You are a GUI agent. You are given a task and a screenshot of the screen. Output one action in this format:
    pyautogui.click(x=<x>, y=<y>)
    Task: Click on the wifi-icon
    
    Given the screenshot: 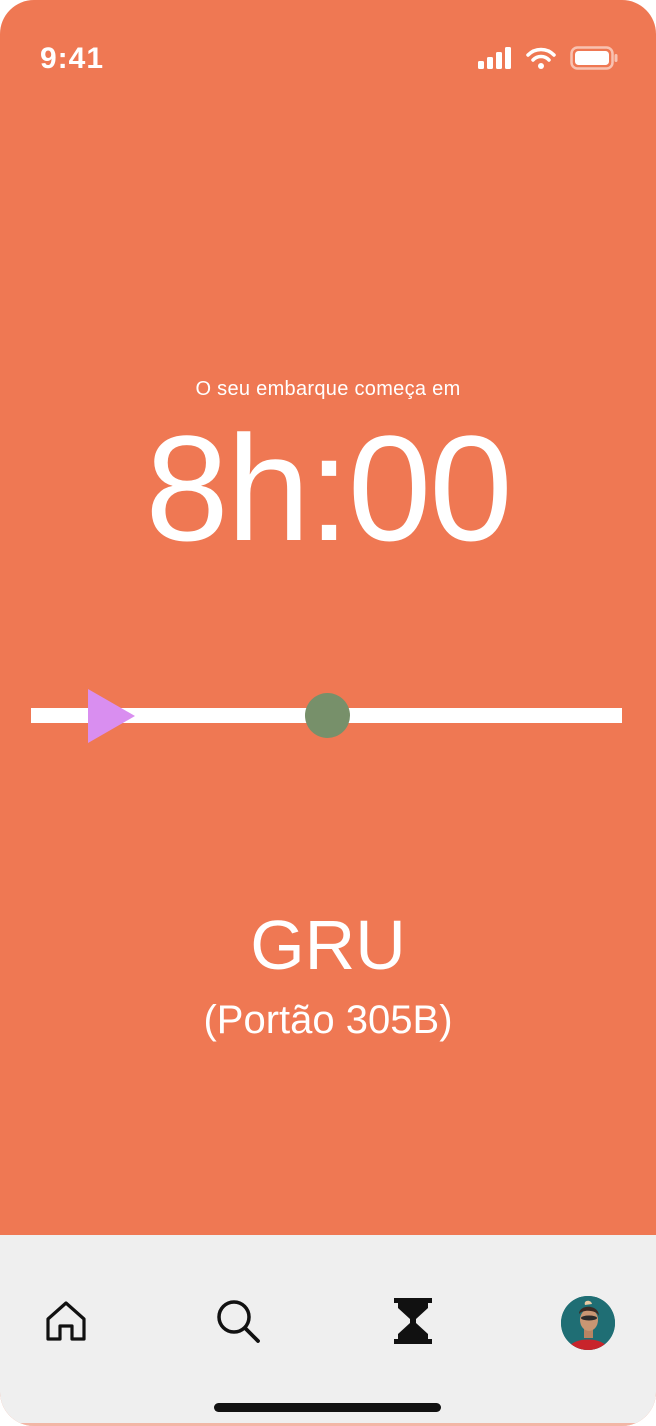 What is the action you would take?
    pyautogui.click(x=541, y=58)
    